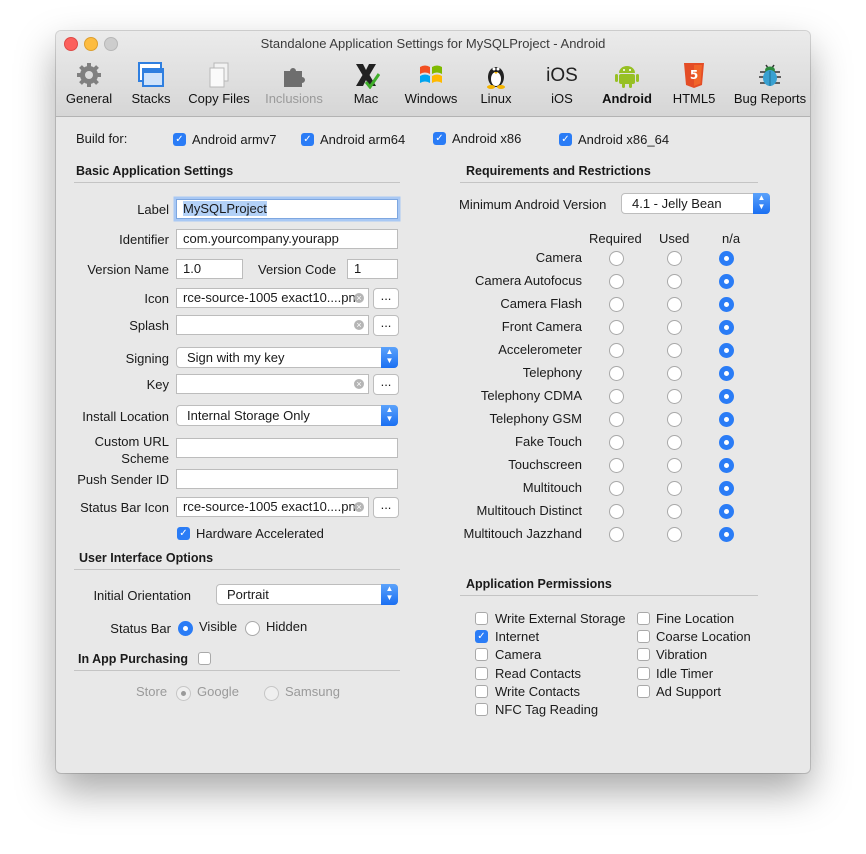 This screenshot has width=866, height=854. Describe the element at coordinates (272, 384) in the screenshot. I see `key-path-field: ×` at that location.